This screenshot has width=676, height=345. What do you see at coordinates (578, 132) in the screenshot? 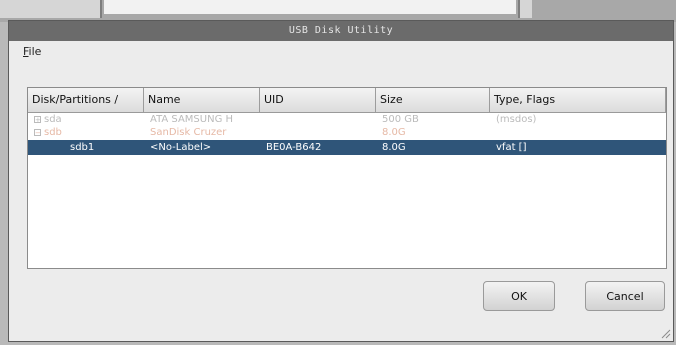
I see `type-cell` at bounding box center [578, 132].